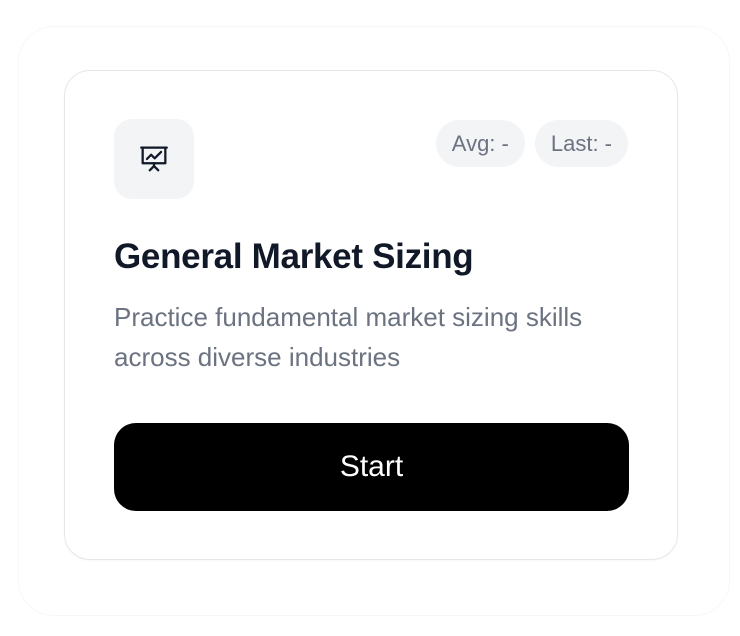 This screenshot has height=636, width=740. What do you see at coordinates (531, 143) in the screenshot?
I see `stats-badges: Avg: - Last: -` at bounding box center [531, 143].